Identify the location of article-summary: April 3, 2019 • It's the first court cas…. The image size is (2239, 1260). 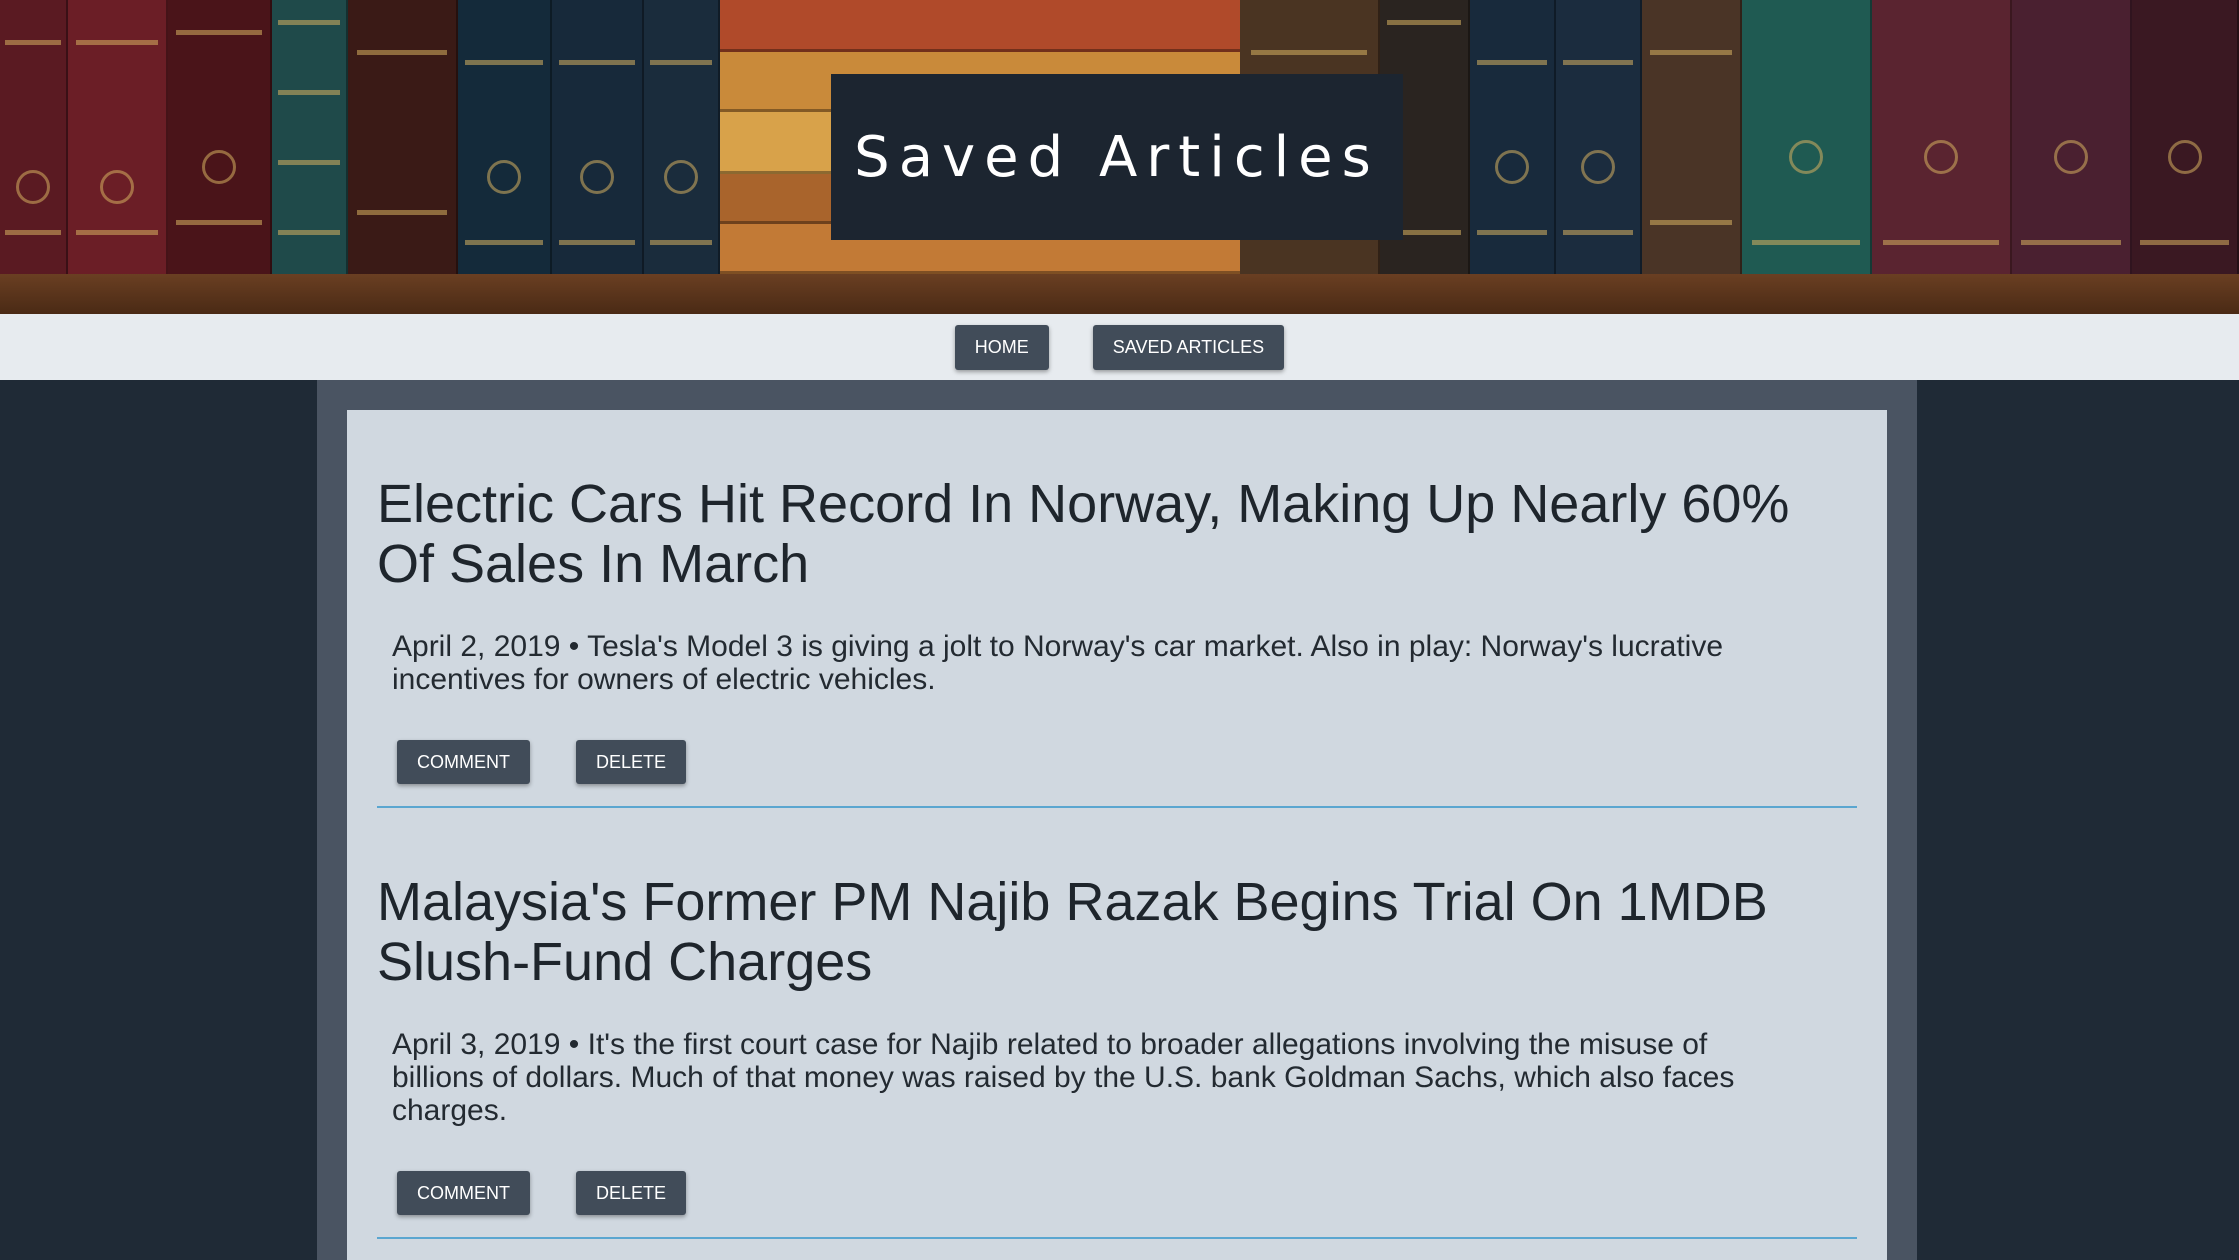
(1063, 1077).